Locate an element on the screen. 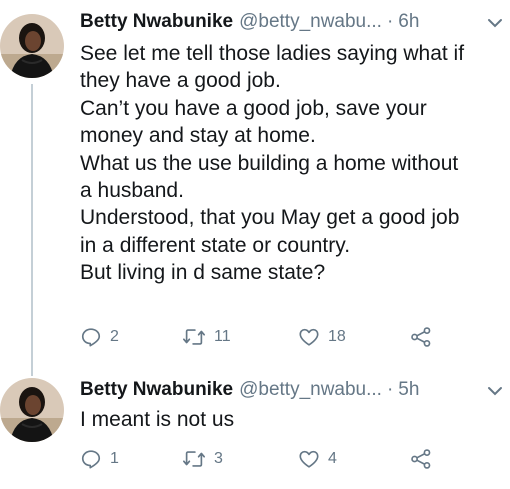 The width and height of the screenshot is (510, 489). tweet-header: Betty Nwabunike @betty_nwabu... · 5h is located at coordinates (249, 390).